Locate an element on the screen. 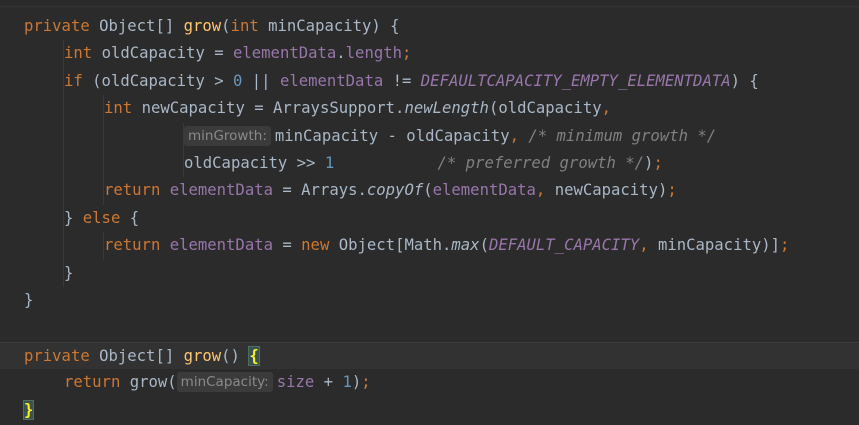 This screenshot has height=425, width=859. code-token: + is located at coordinates (328, 382).